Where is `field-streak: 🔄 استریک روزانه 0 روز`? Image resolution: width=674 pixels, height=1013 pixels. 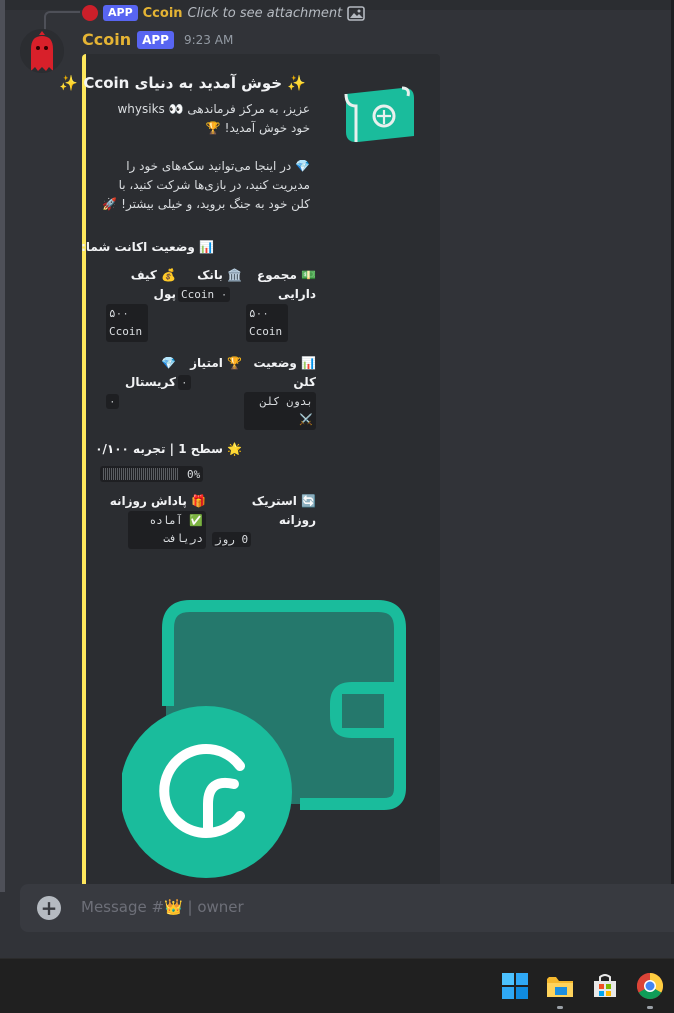
field-streak: 🔄 استریک روزانه 0 روز is located at coordinates (264, 520).